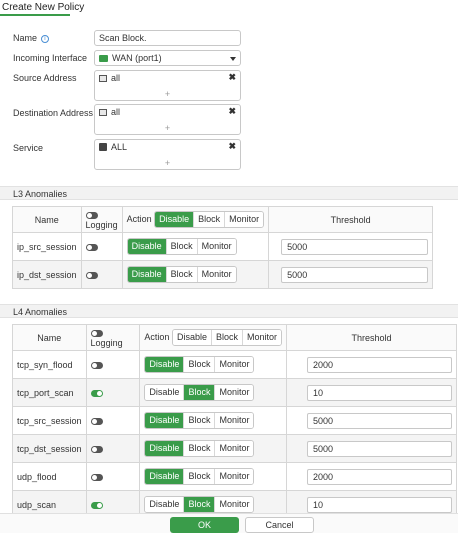 The height and width of the screenshot is (533, 458). Describe the element at coordinates (167, 58) in the screenshot. I see `incoming-interface-select: WAN (port1)` at that location.